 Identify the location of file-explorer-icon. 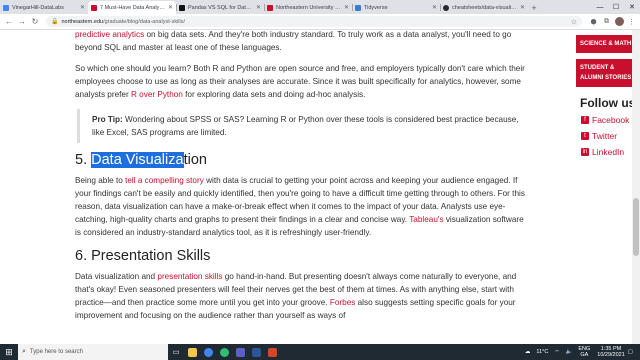
(192, 352).